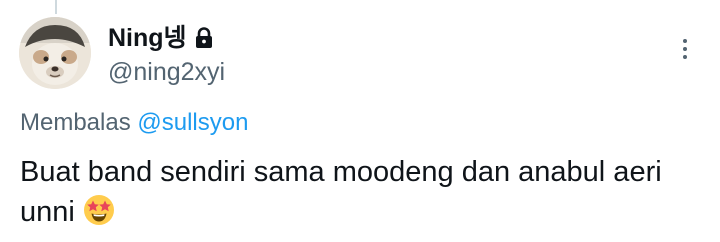 The width and height of the screenshot is (720, 242). What do you see at coordinates (134, 123) in the screenshot?
I see `reply-context: Membalas @sullsyon` at bounding box center [134, 123].